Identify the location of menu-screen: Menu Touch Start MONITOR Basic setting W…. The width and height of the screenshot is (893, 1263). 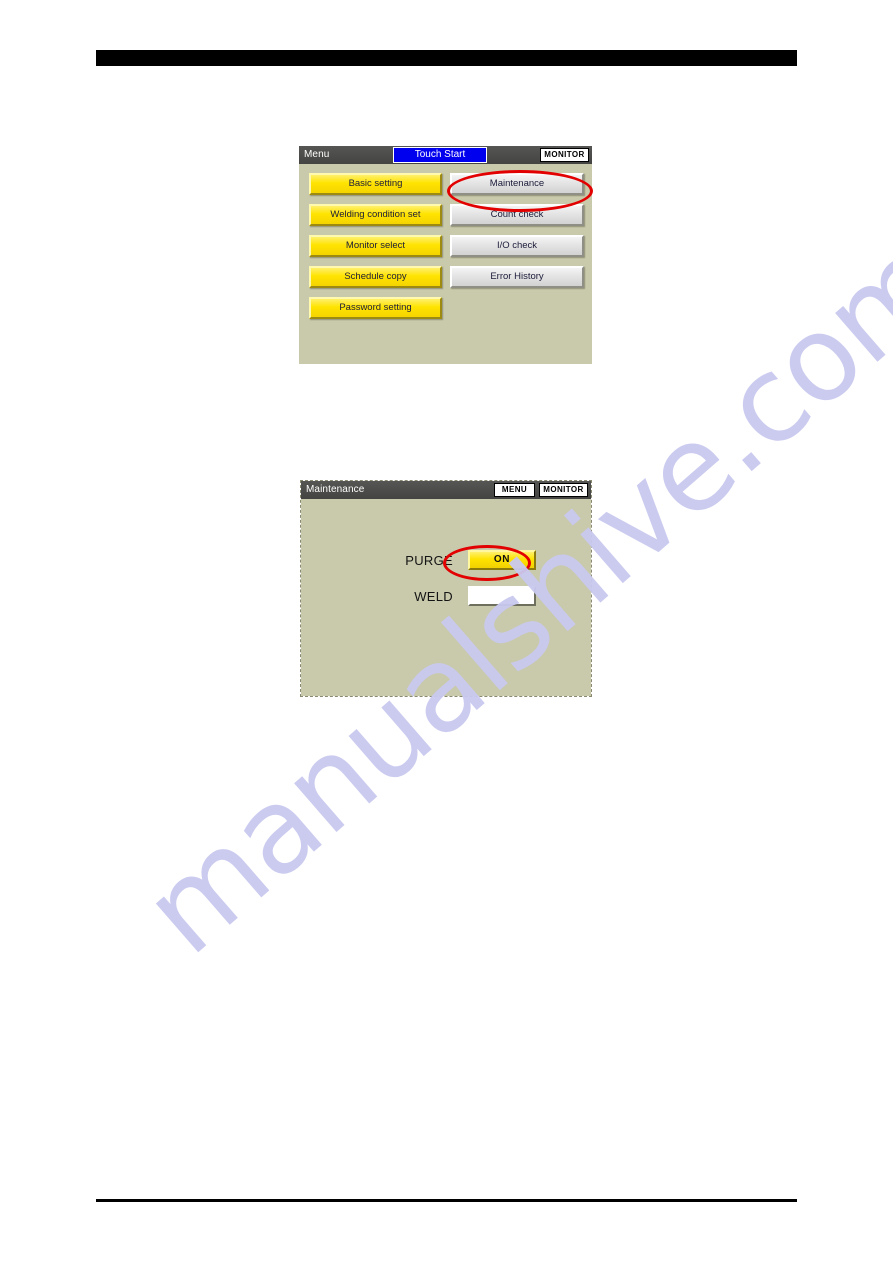
(445, 255).